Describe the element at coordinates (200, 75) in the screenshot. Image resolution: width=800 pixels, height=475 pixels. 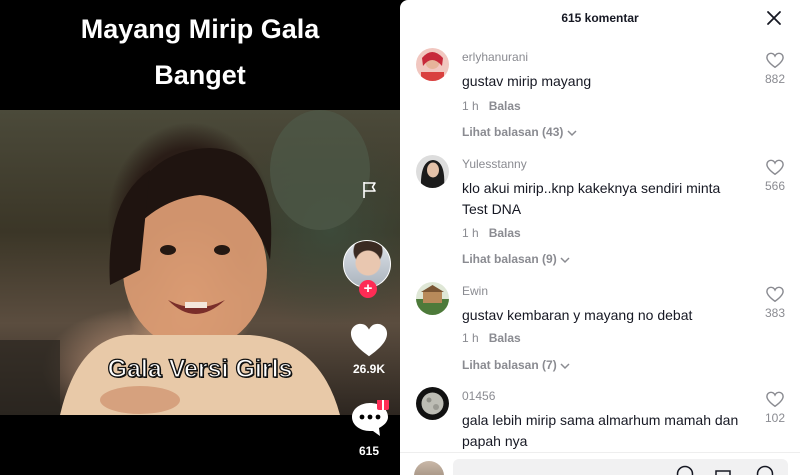
I see `video-title-line2: Banget` at that location.